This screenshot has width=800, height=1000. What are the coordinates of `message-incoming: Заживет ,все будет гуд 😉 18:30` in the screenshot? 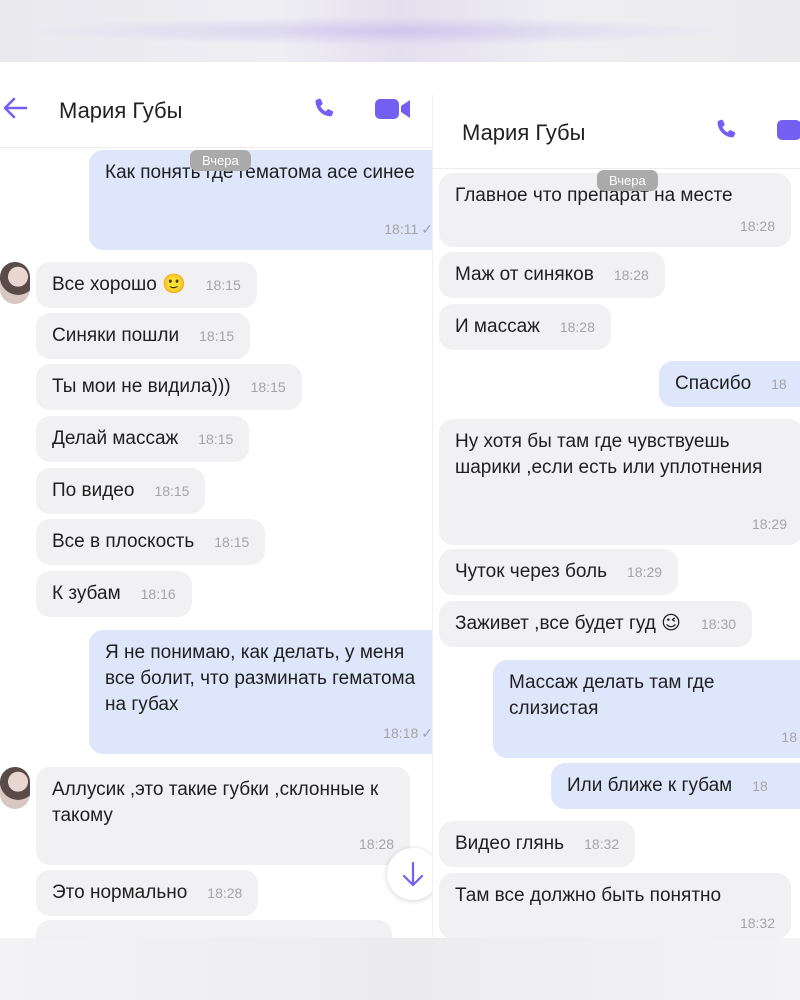 It's located at (596, 624).